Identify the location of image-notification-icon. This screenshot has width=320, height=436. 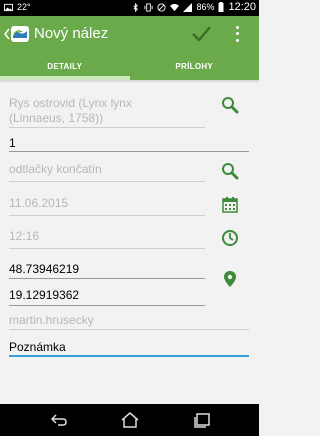
(8, 7).